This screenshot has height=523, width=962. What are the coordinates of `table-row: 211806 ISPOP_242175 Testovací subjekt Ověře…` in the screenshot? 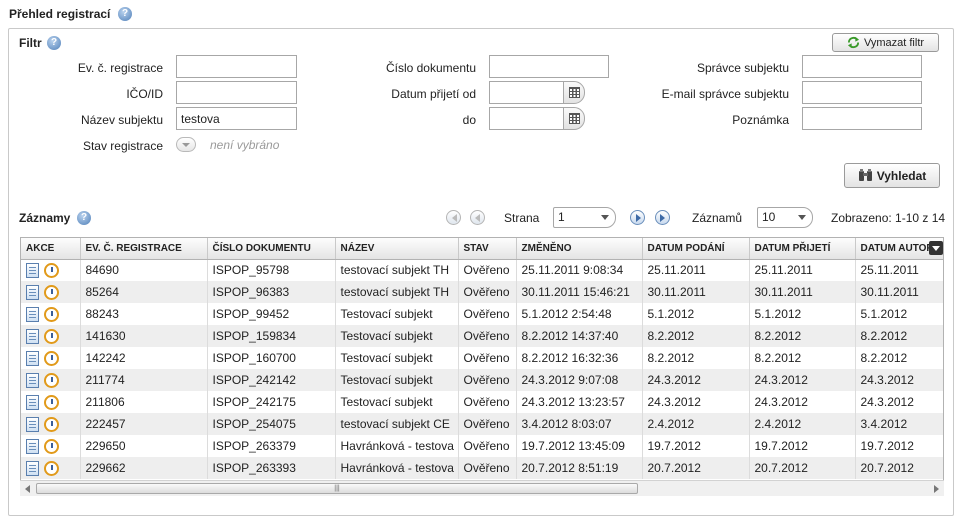 It's located at (482, 402).